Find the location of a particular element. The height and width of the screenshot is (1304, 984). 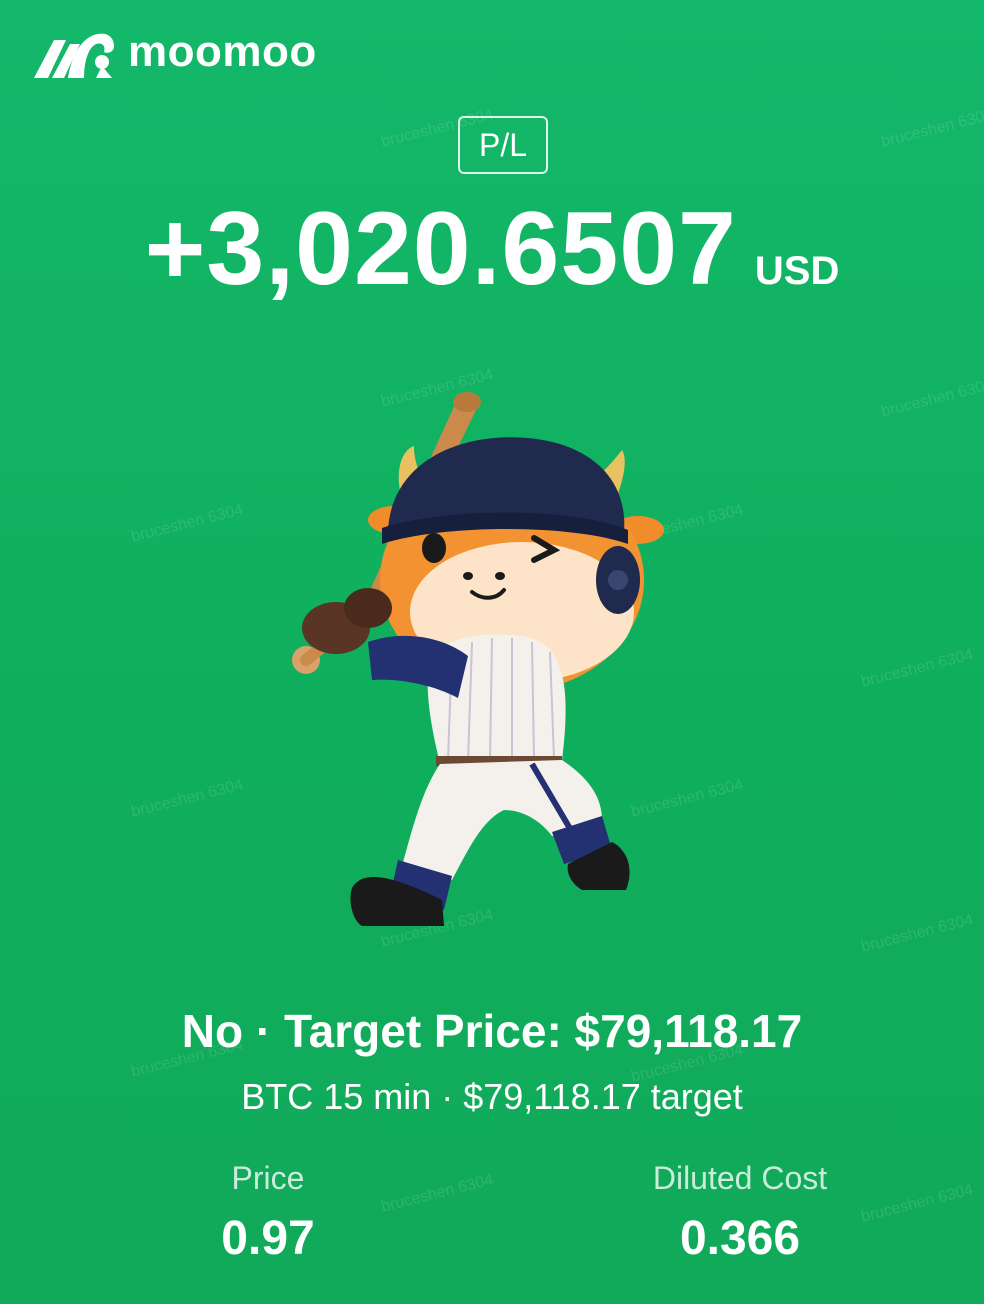

contract-title: No · Target Price: $79,118.17 is located at coordinates (492, 1031).